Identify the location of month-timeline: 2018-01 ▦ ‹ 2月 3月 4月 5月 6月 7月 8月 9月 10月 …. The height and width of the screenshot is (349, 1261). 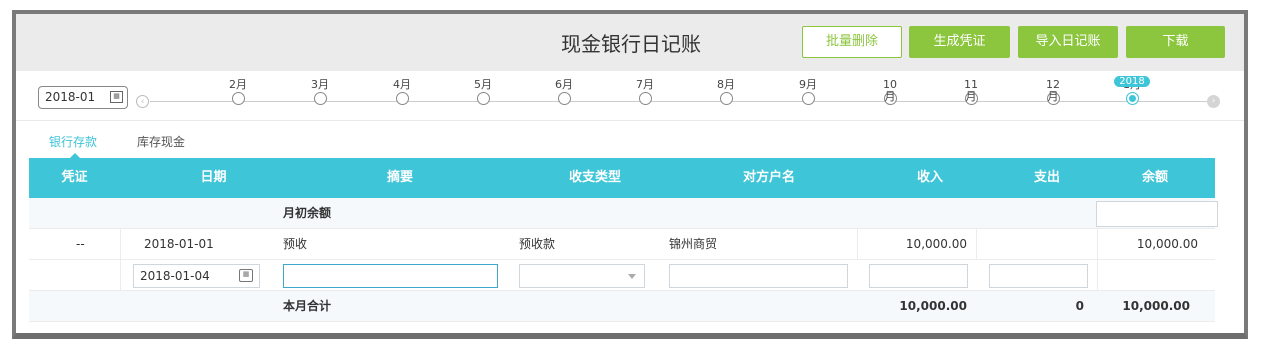
(630, 96).